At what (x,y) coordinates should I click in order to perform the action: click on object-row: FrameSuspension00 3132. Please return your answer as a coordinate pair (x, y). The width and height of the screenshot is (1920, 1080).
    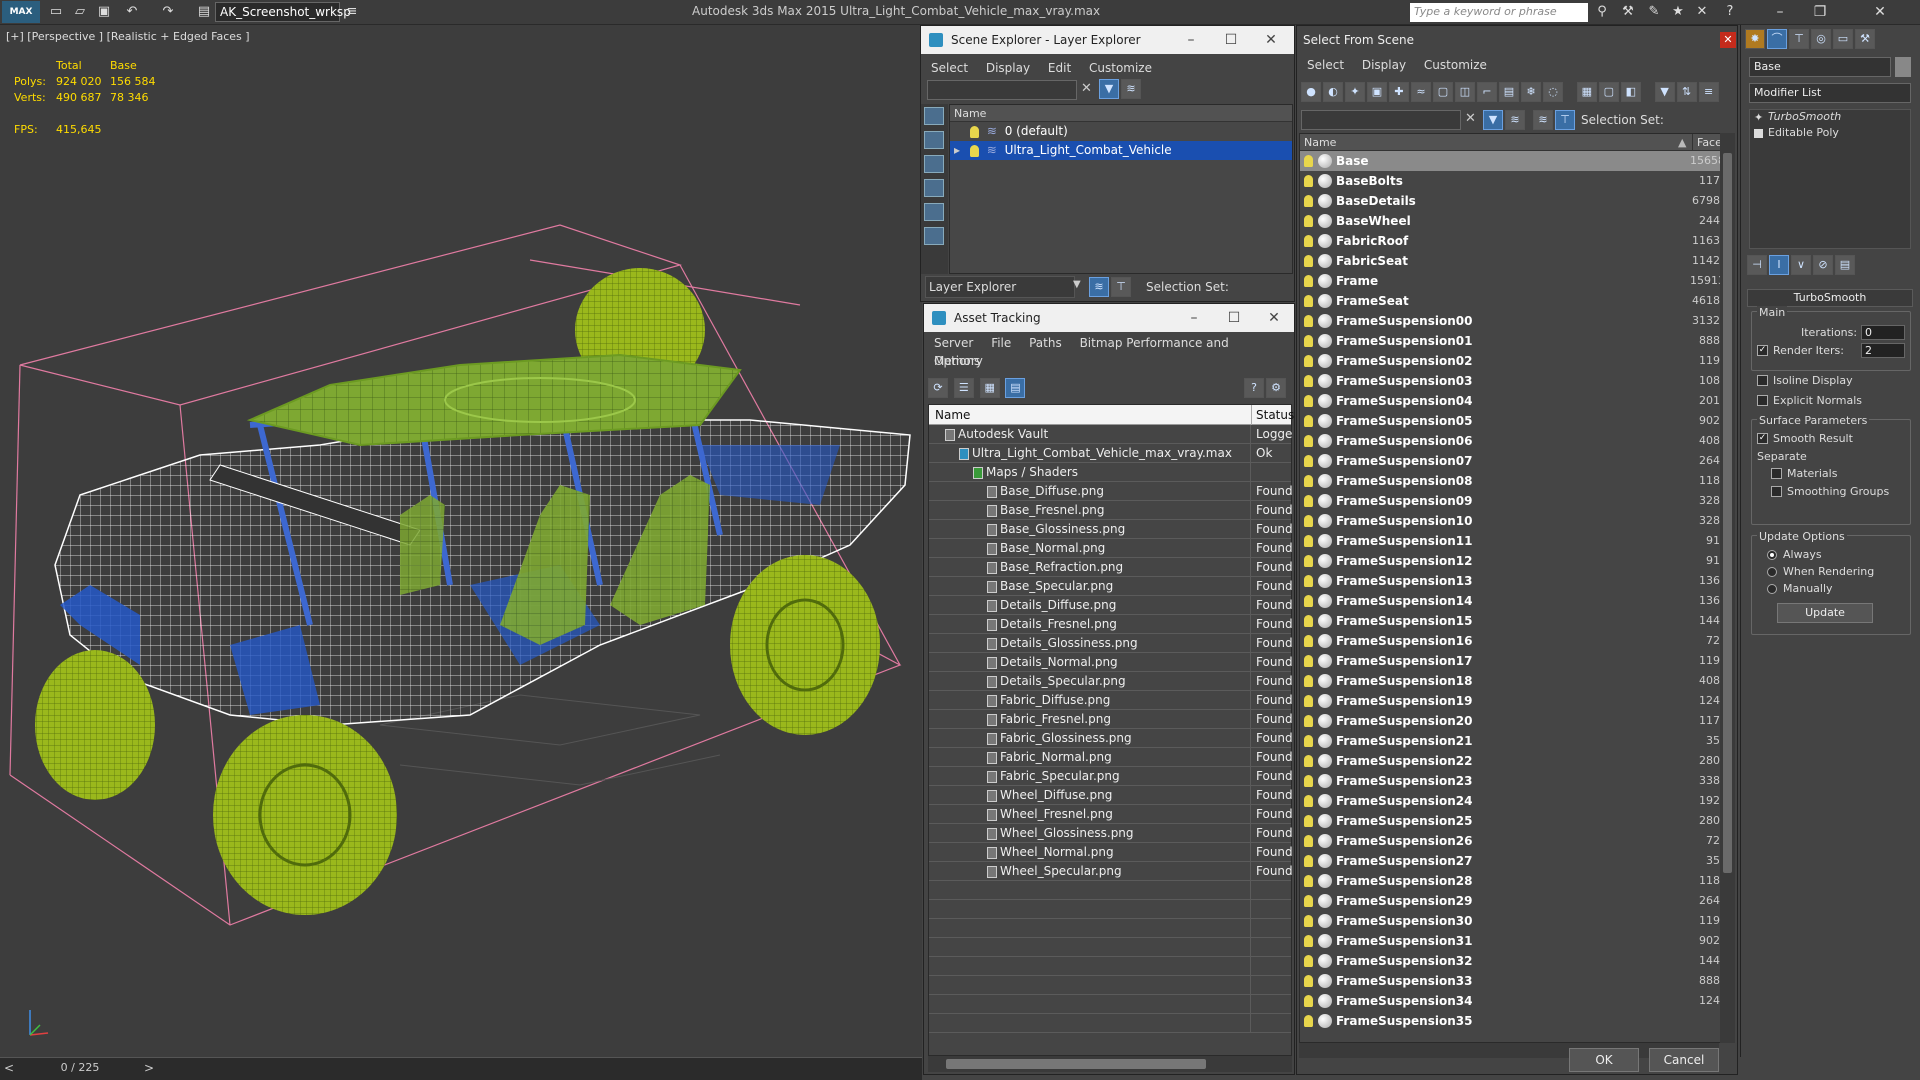
    Looking at the image, I should click on (1517, 321).